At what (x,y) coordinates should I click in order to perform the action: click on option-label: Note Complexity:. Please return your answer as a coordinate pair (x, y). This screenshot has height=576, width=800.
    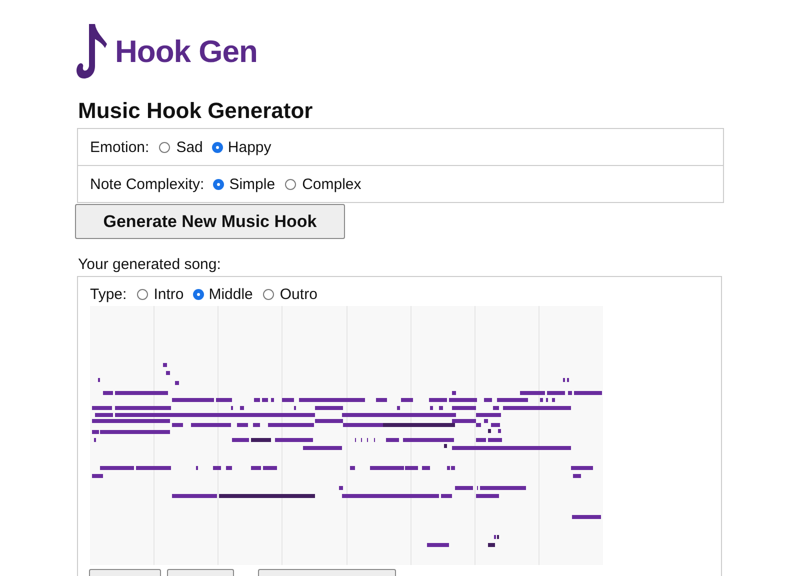
    Looking at the image, I should click on (147, 184).